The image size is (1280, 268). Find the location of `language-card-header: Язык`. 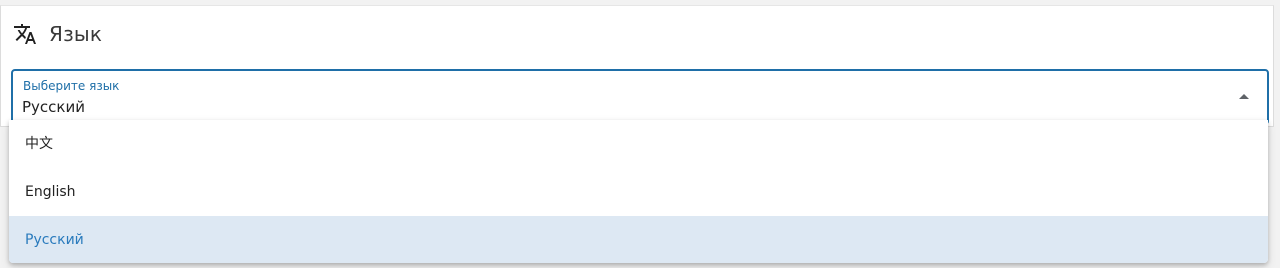

language-card-header: Язык is located at coordinates (57, 34).